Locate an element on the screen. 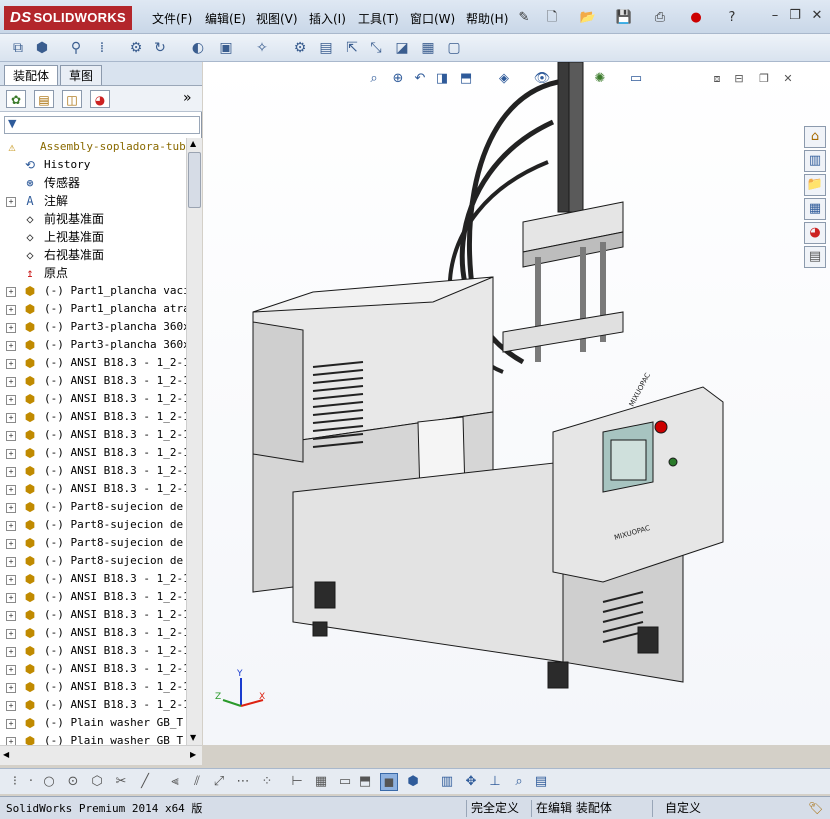 The width and height of the screenshot is (830, 819). pin-icon: ✎ is located at coordinates (524, 17).